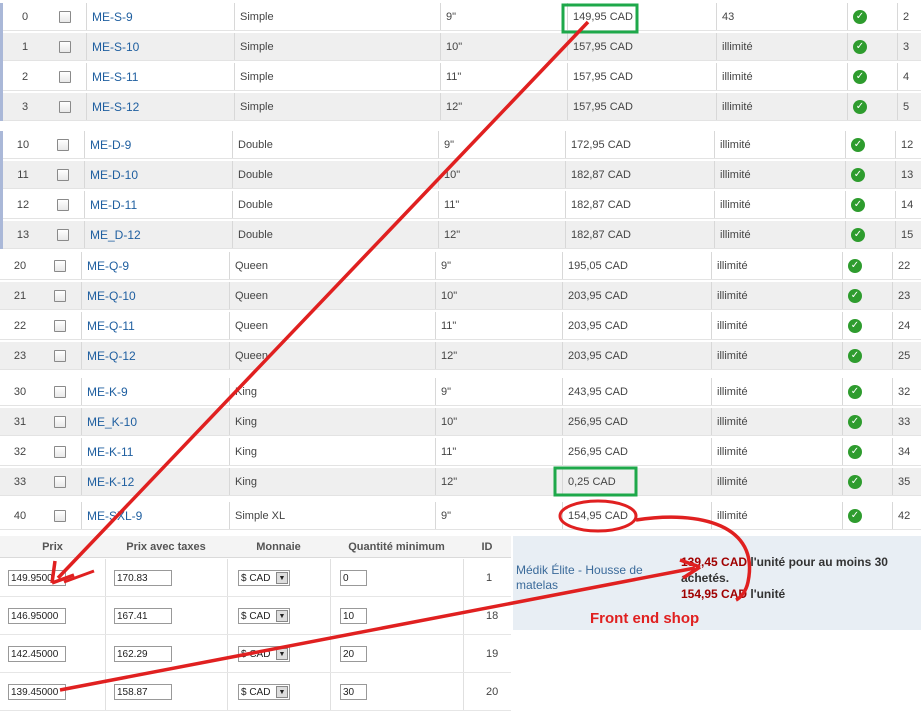 Image resolution: width=921 pixels, height=713 pixels. I want to click on table-row: 21 ME-Q-10 Queen 10" 203,95 CAD illimité ✓ 23, so click(460, 296).